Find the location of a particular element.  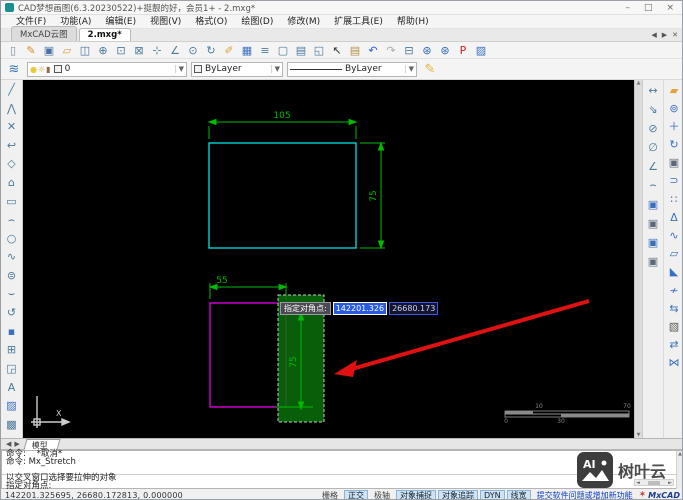

modify-tool-icon: ≁ is located at coordinates (674, 290).